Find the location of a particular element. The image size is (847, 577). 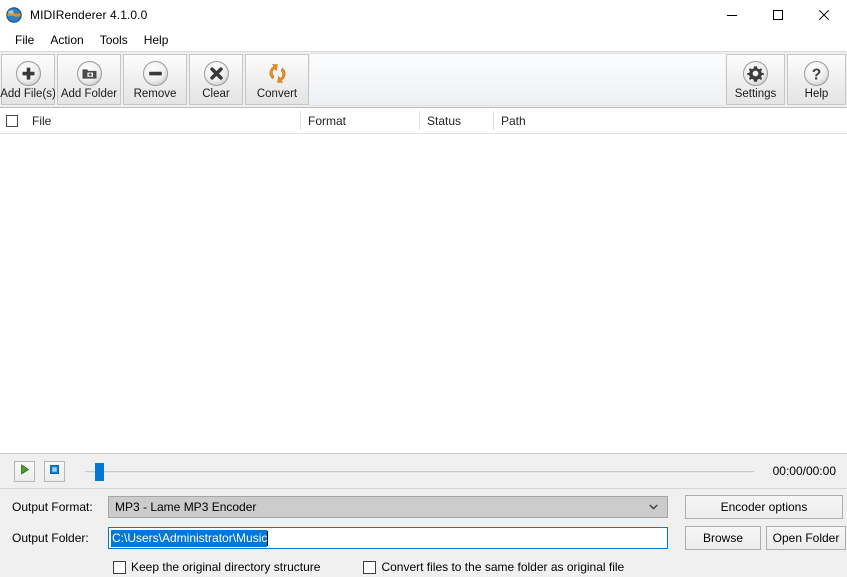

output-folder-input: C:\Users\Administrator\Music is located at coordinates (388, 538).